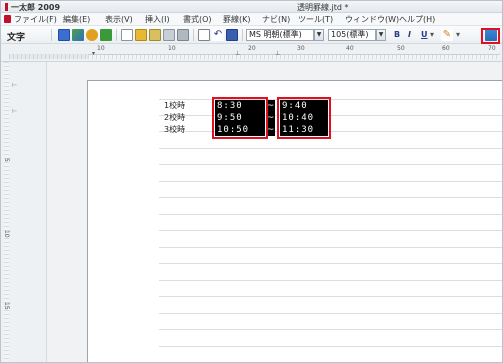 The width and height of the screenshot is (503, 363). Describe the element at coordinates (157, 19) in the screenshot. I see `menu-insert: 挿入(I)` at that location.